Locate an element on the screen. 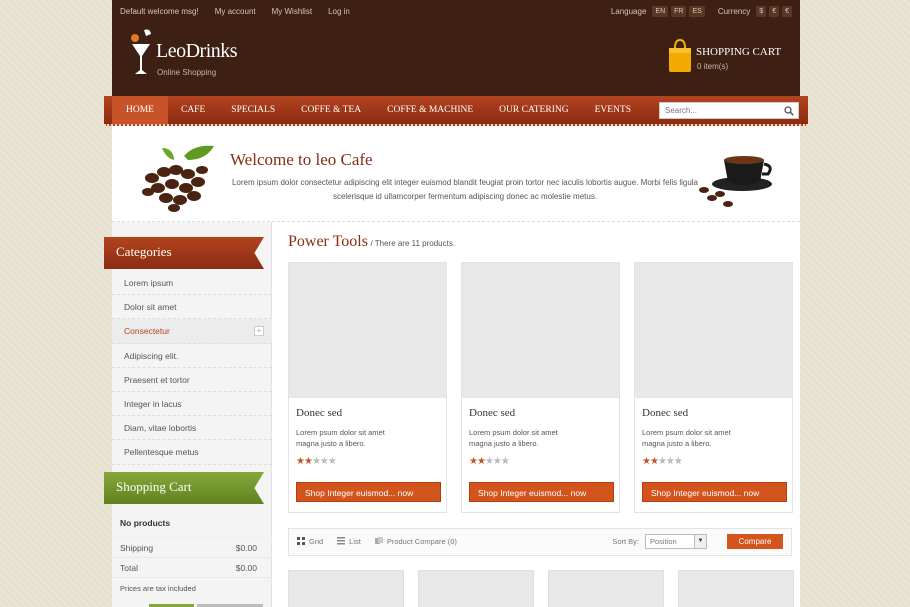 The width and height of the screenshot is (910, 607). coffee-beans-image is located at coordinates (178, 178).